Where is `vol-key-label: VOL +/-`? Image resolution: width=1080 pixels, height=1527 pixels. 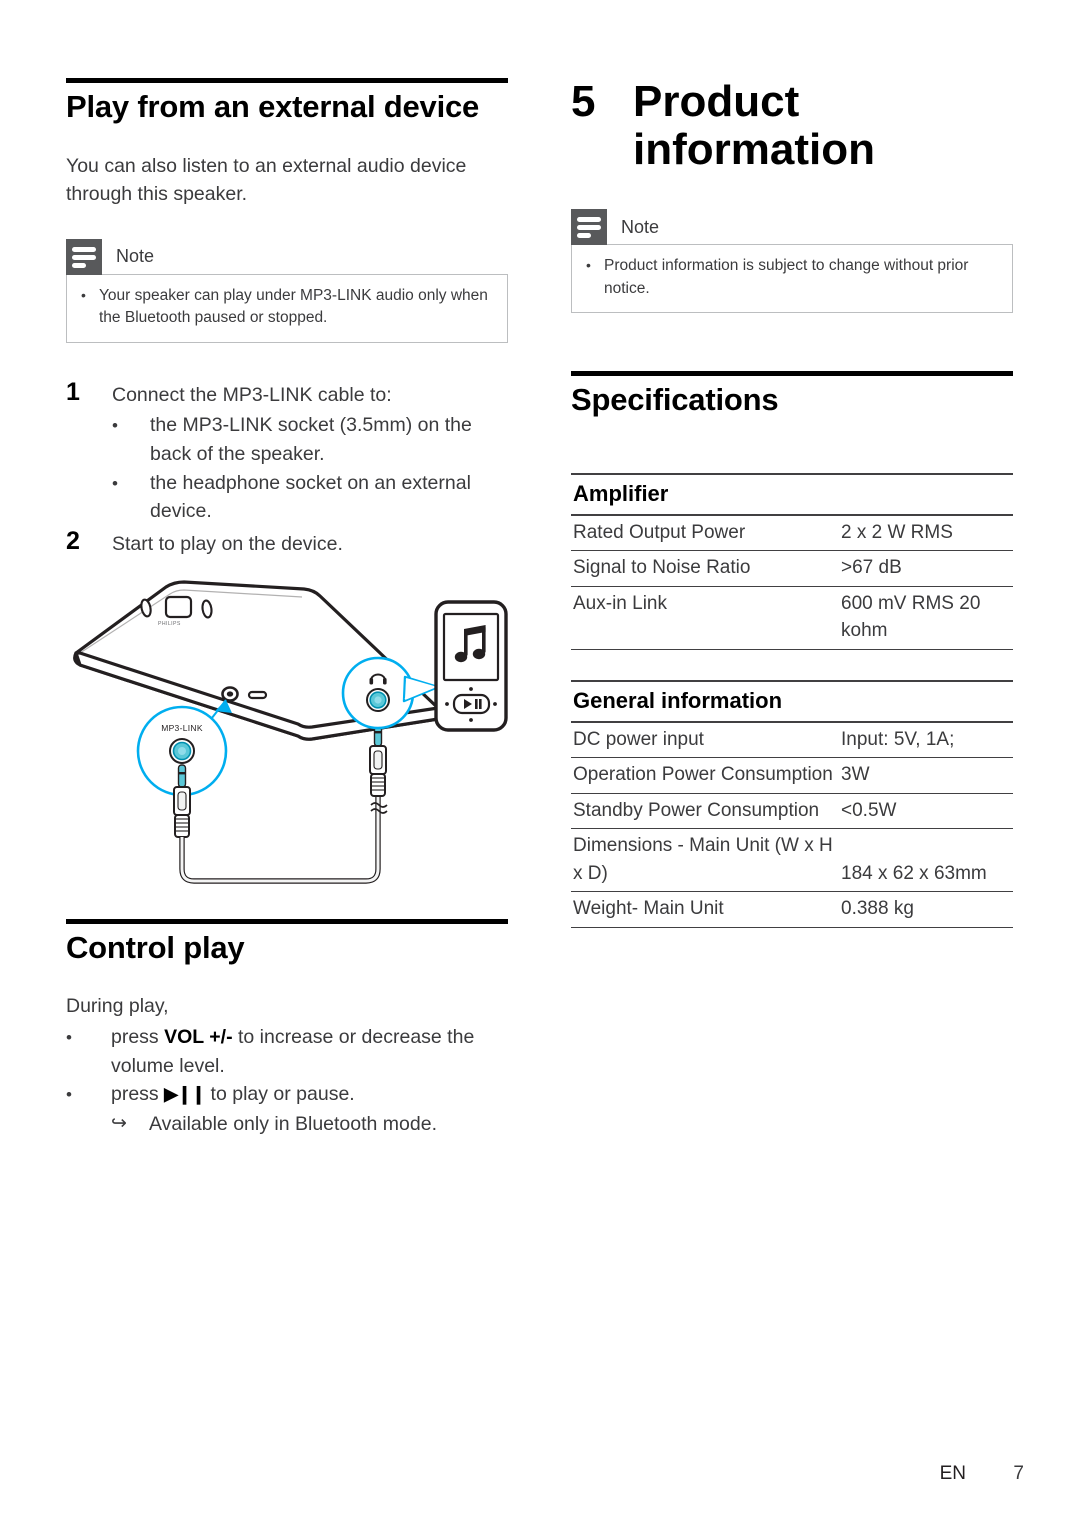 vol-key-label: VOL +/- is located at coordinates (198, 1037).